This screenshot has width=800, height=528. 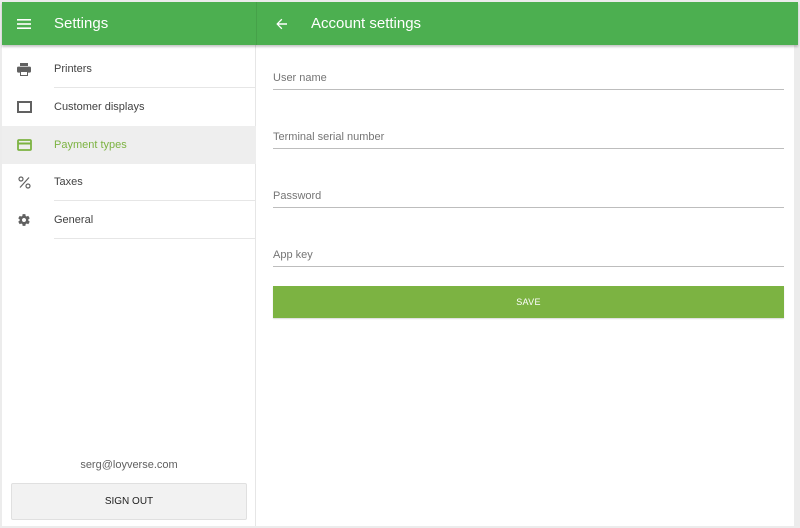 I want to click on back-button, so click(x=282, y=24).